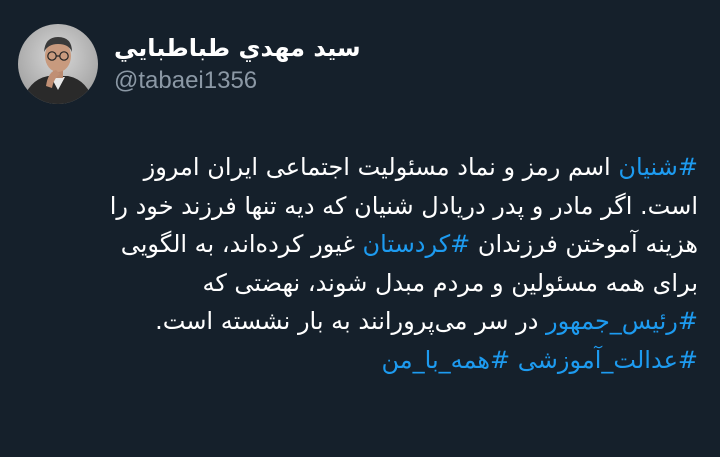 The width and height of the screenshot is (720, 457). I want to click on username-handle: @tabaei1356, so click(185, 81).